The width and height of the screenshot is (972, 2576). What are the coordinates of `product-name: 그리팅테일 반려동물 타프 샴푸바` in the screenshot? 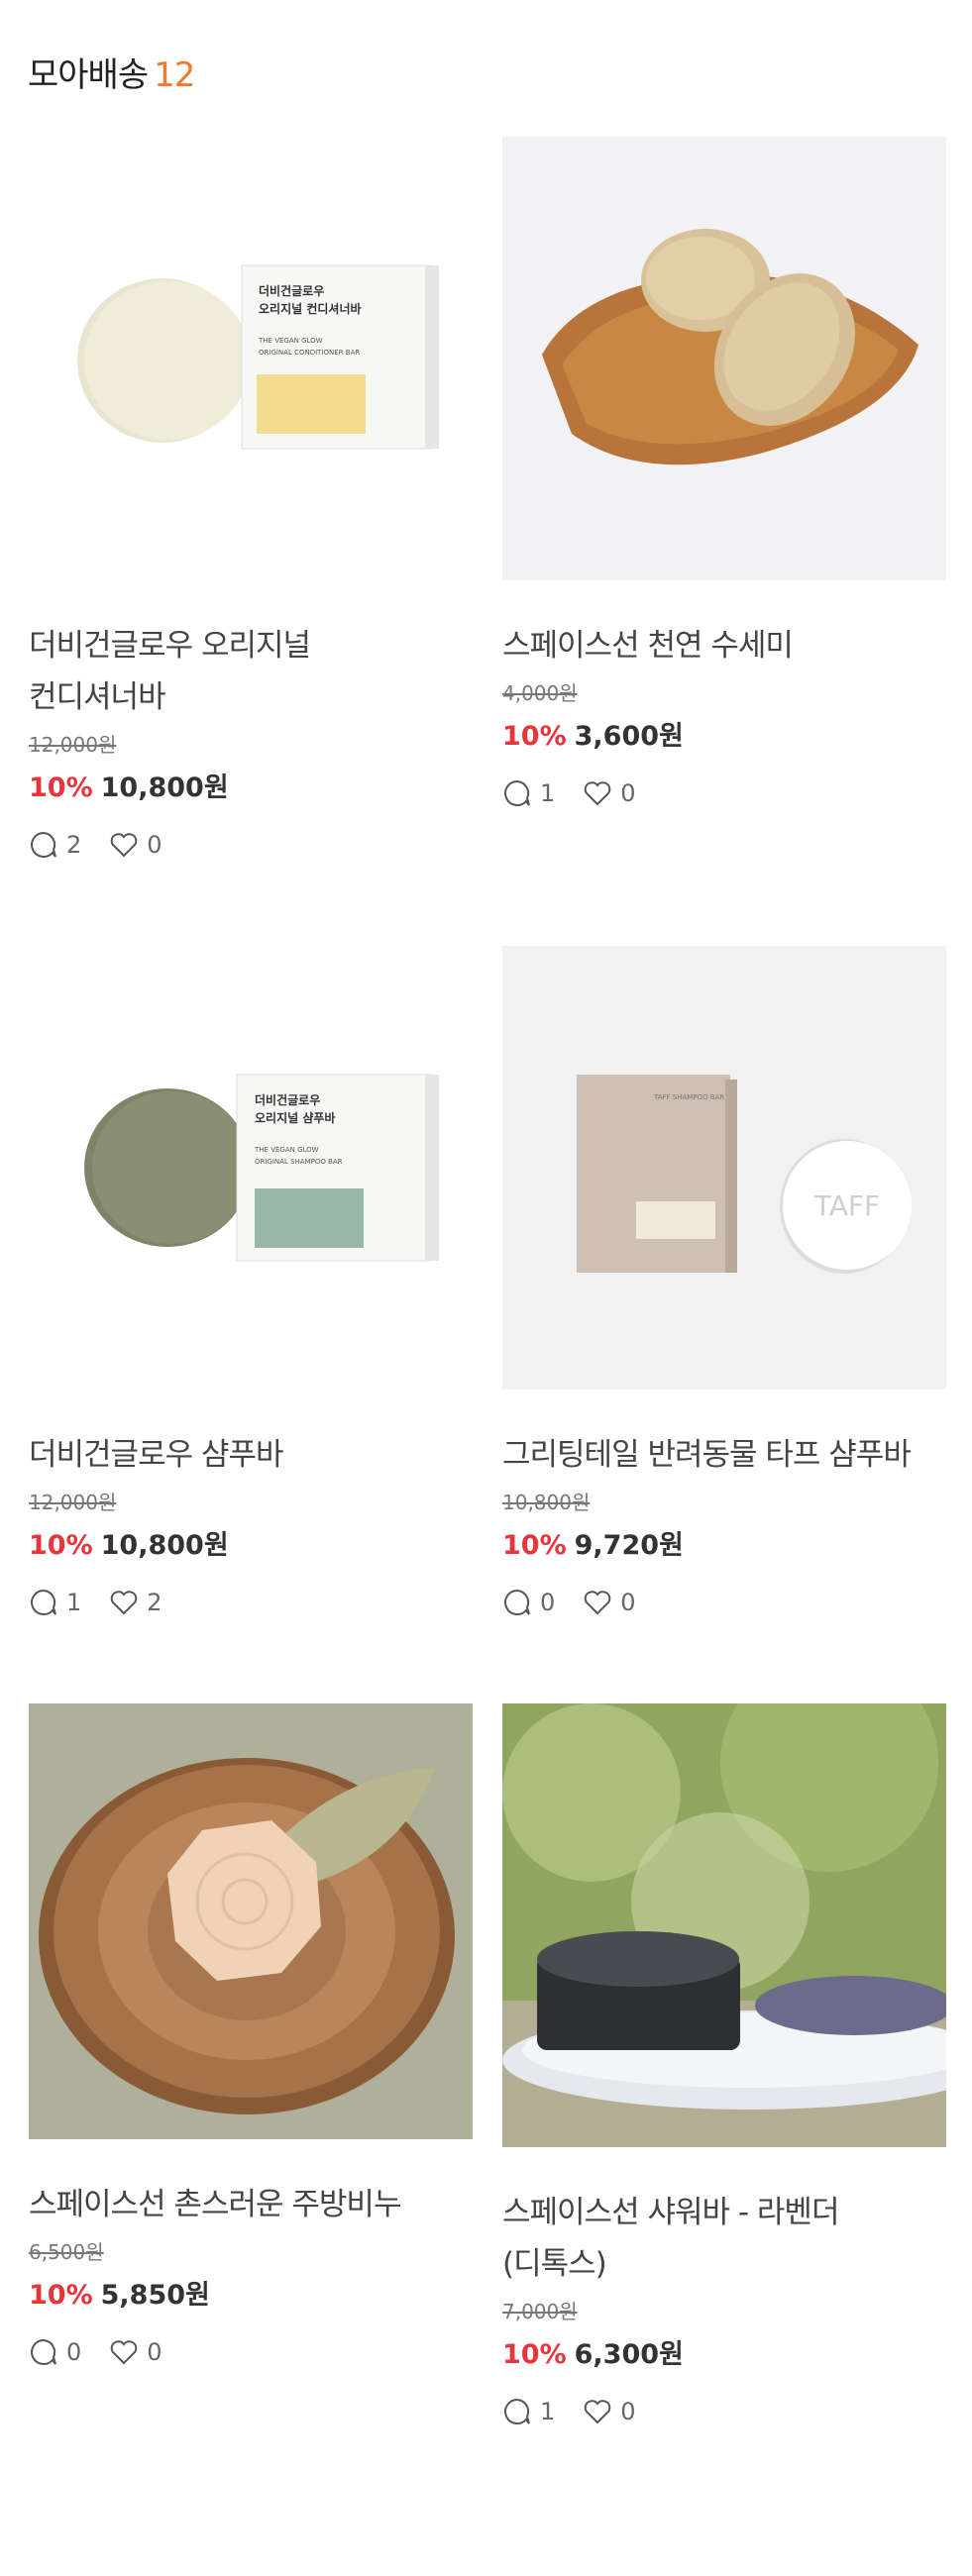 It's located at (724, 1455).